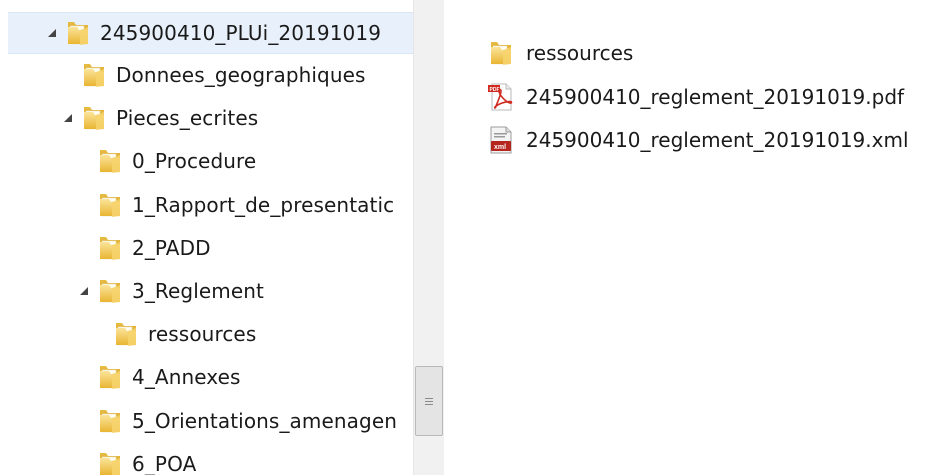 Image resolution: width=925 pixels, height=475 pixels. I want to click on tree-node-0-procedure: 0_Procedure, so click(176, 161).